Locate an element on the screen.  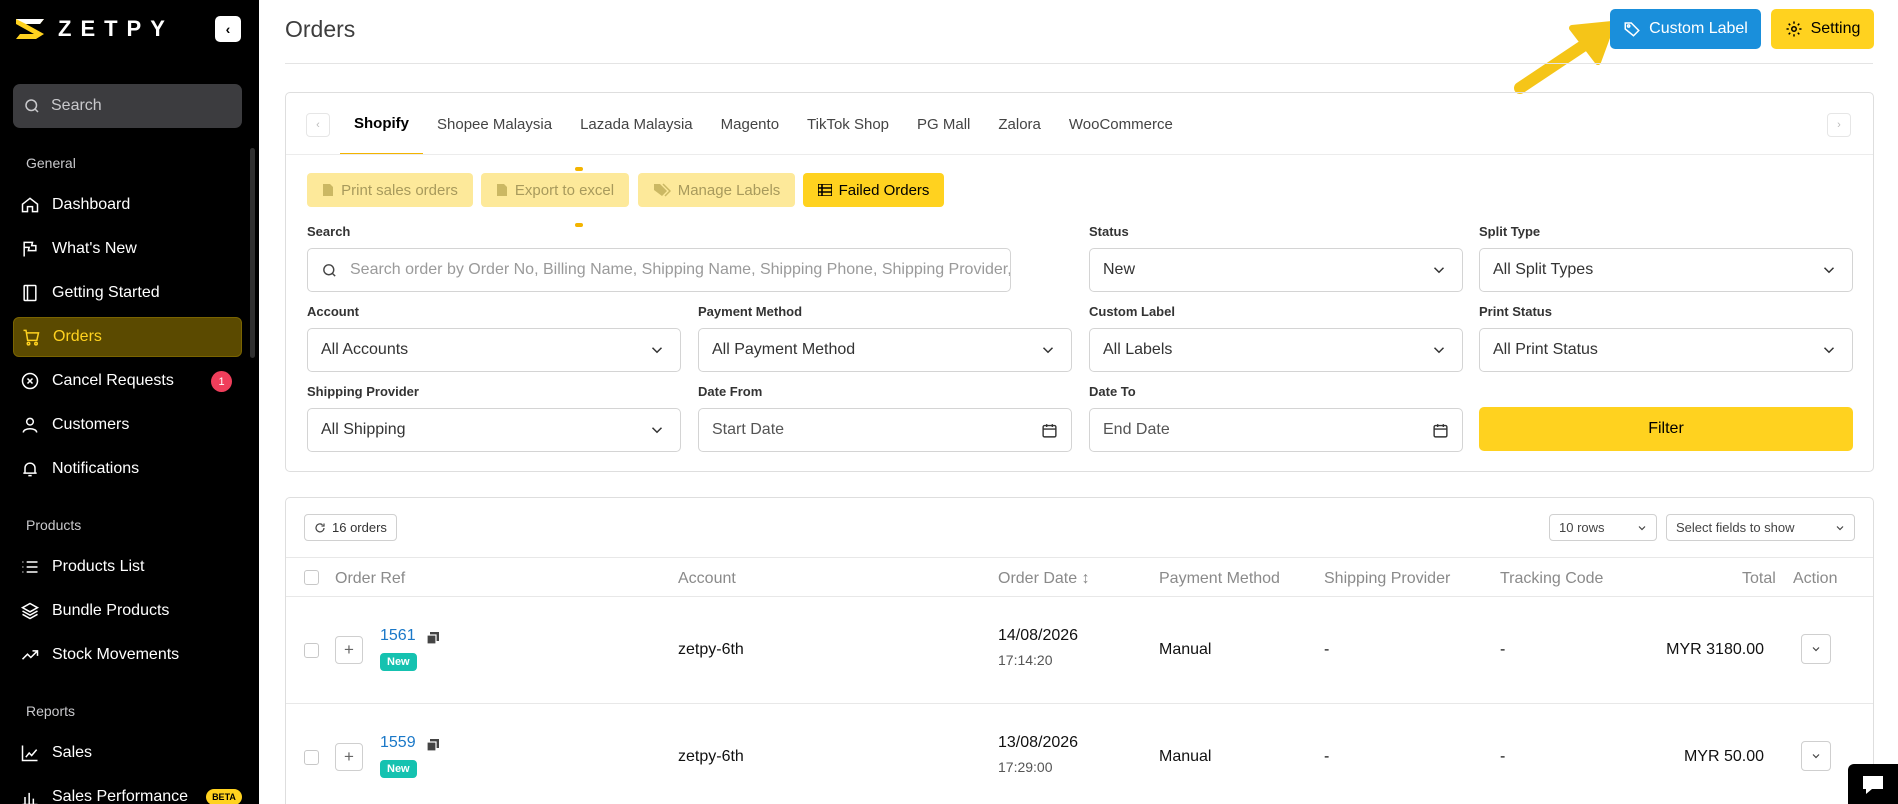
tab-shopify: Shopify is located at coordinates (381, 124).